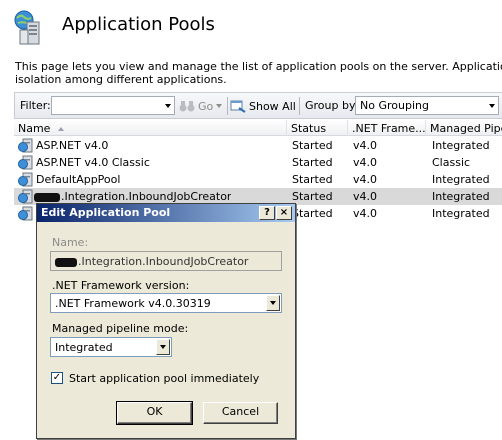 The image size is (502, 440). Describe the element at coordinates (70, 242) in the screenshot. I see `name-label: Name:` at that location.